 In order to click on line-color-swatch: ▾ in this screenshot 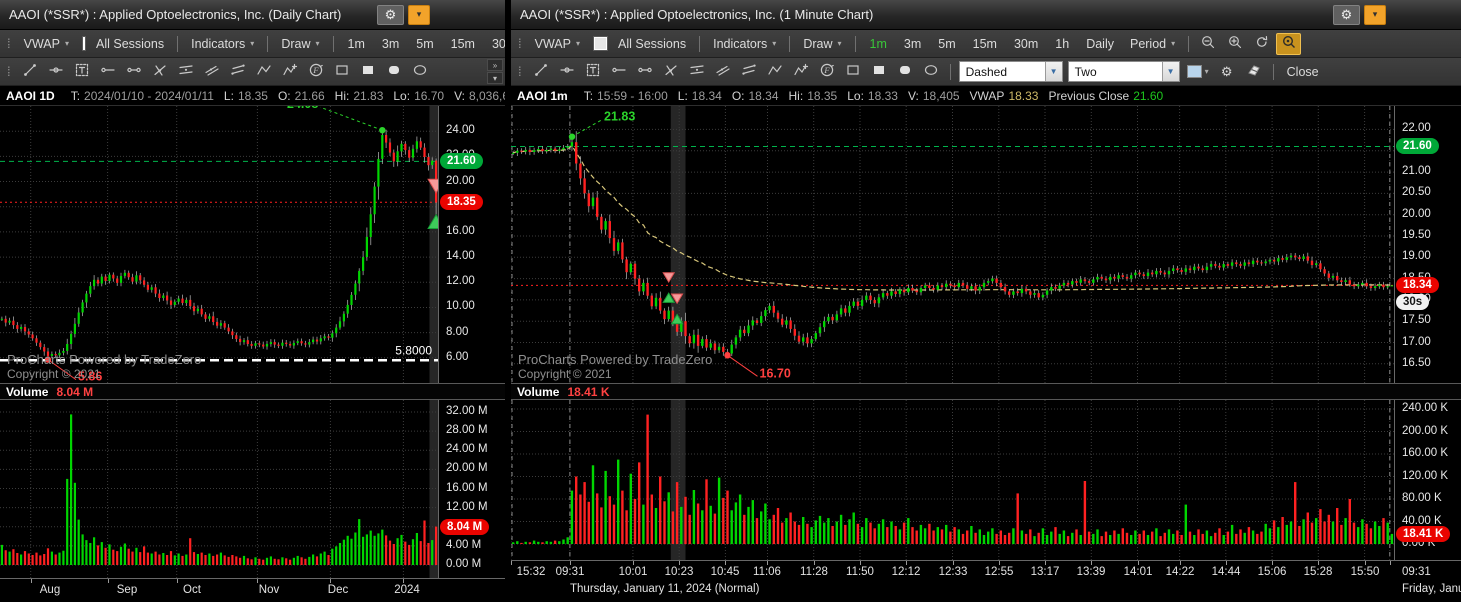, I will do `click(1198, 71)`.